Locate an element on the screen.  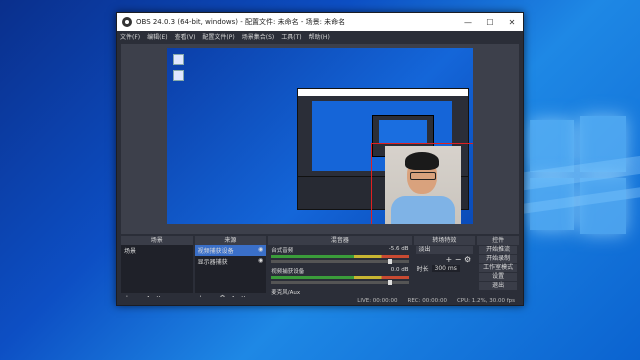
mixer-dock: 混音器 台式音频 -5.6 dB 视频捕获设备 0.0 dB 麦克风/Aux is located at coordinates (340, 269).